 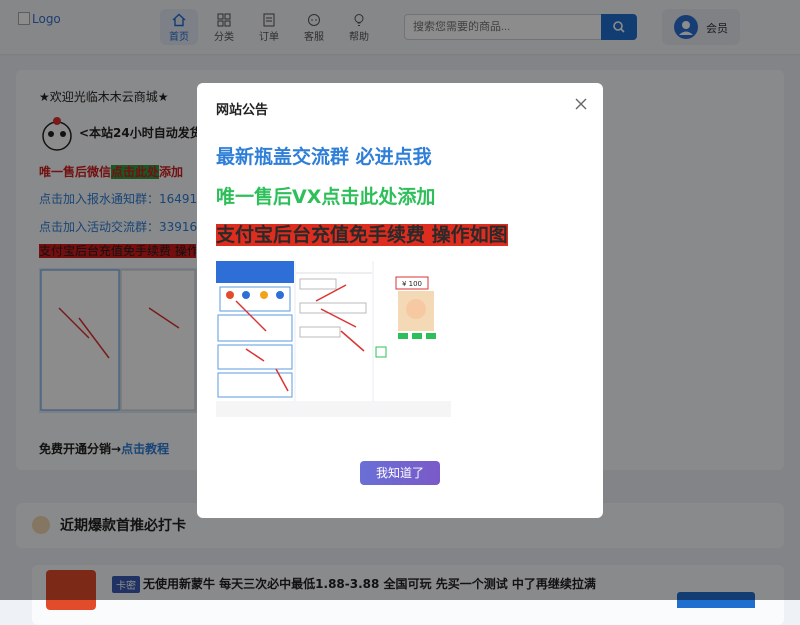 What do you see at coordinates (581, 104) in the screenshot?
I see `close-icon` at bounding box center [581, 104].